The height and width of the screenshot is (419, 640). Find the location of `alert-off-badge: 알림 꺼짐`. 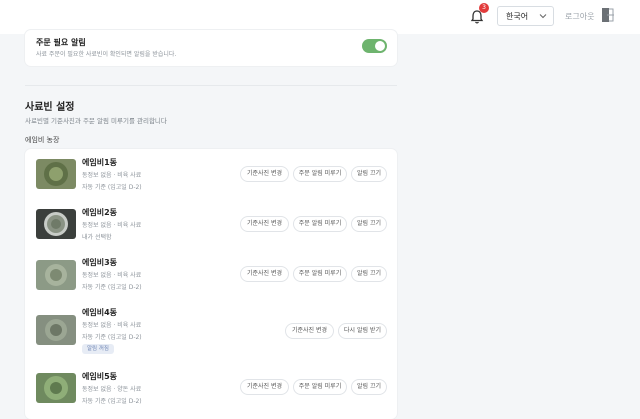

alert-off-badge: 알림 꺼짐 is located at coordinates (98, 349).